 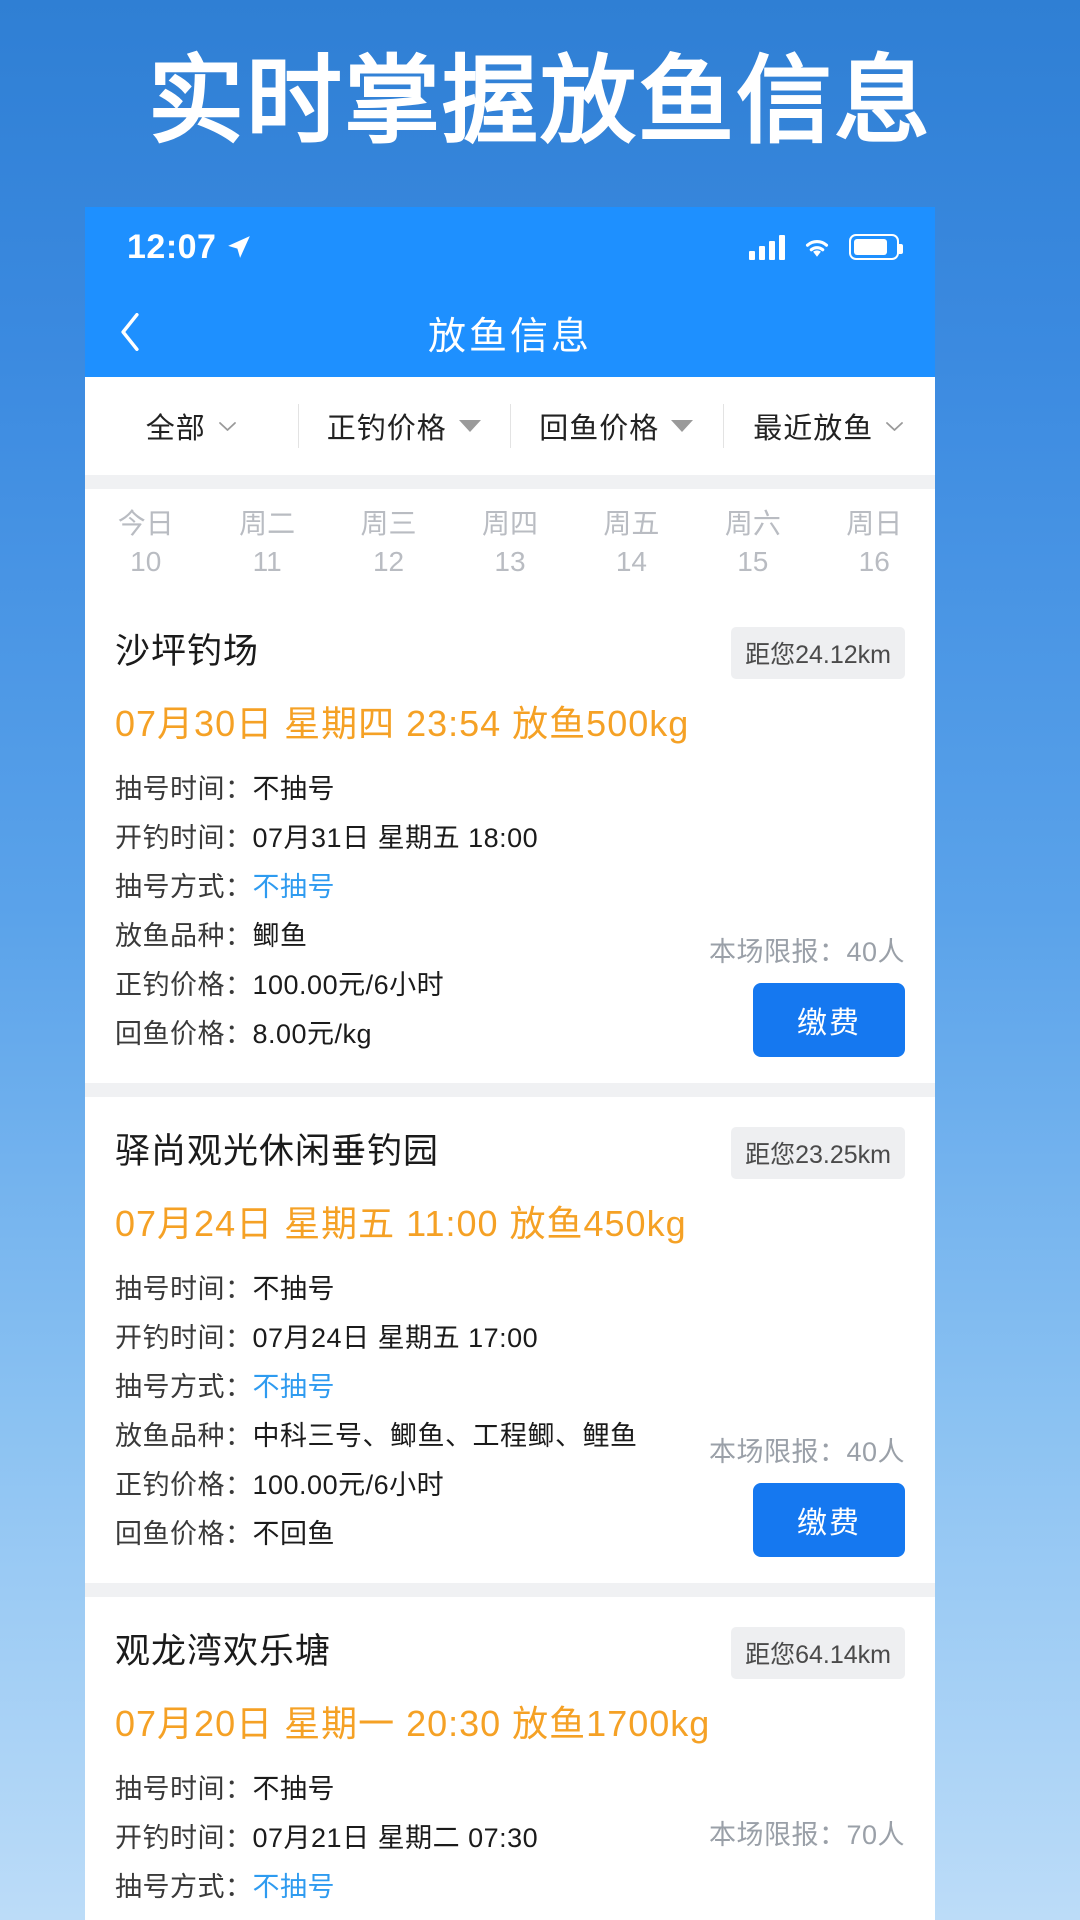 I want to click on detail-fish-type: 放鱼品种：罗非鱼,鲤鱼,中科三号, so click(x=510, y=1916).